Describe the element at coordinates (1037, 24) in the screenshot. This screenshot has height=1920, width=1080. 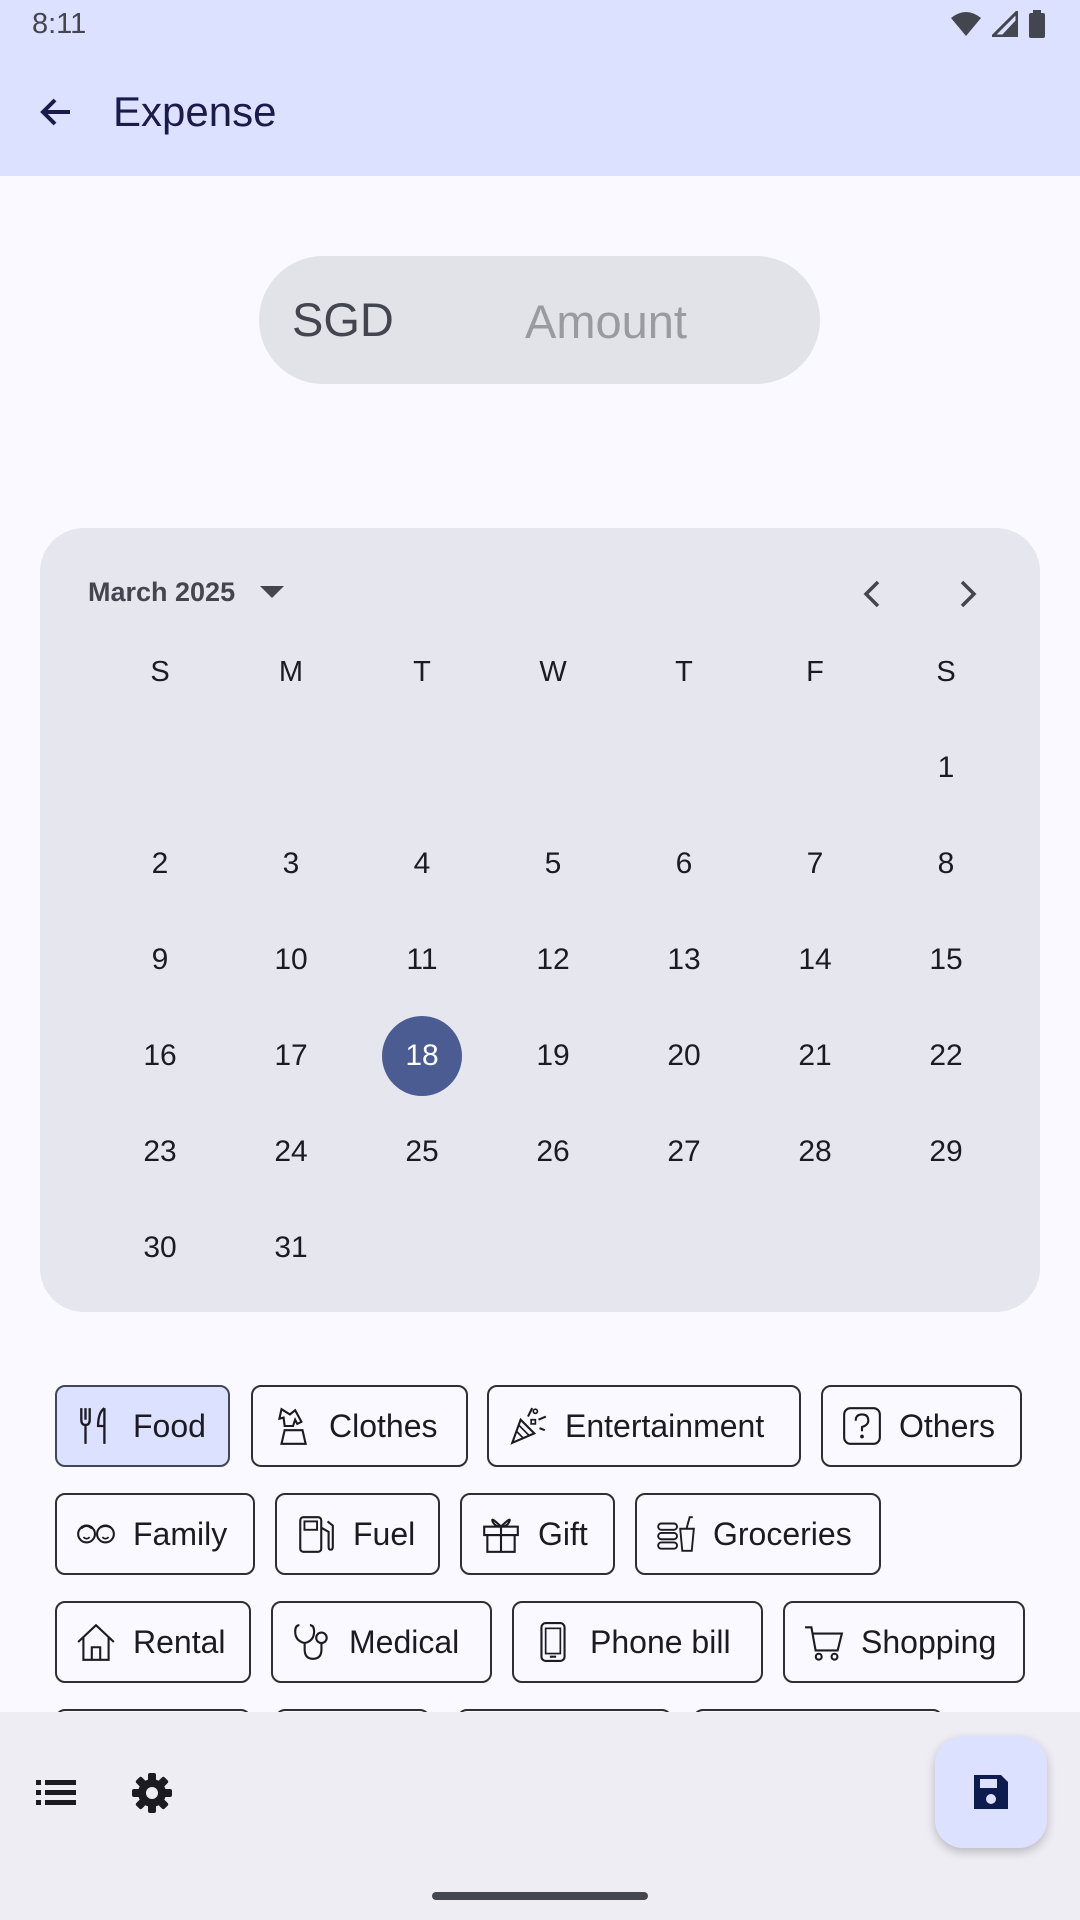
I see `battery-icon` at that location.